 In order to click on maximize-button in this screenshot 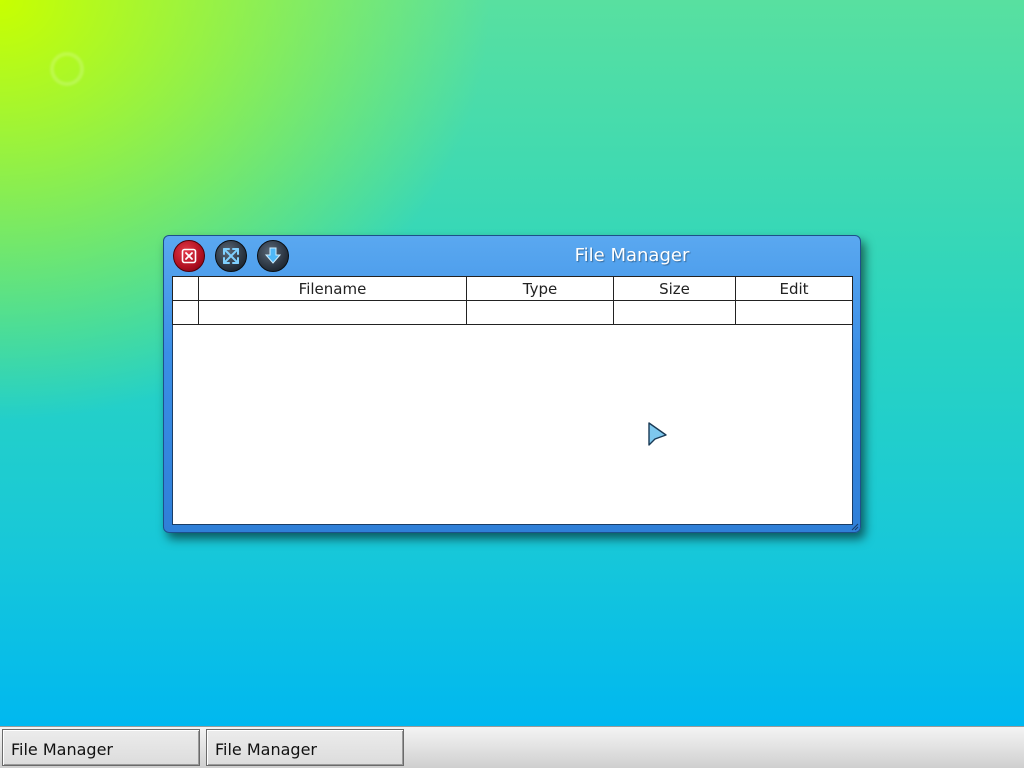, I will do `click(231, 256)`.